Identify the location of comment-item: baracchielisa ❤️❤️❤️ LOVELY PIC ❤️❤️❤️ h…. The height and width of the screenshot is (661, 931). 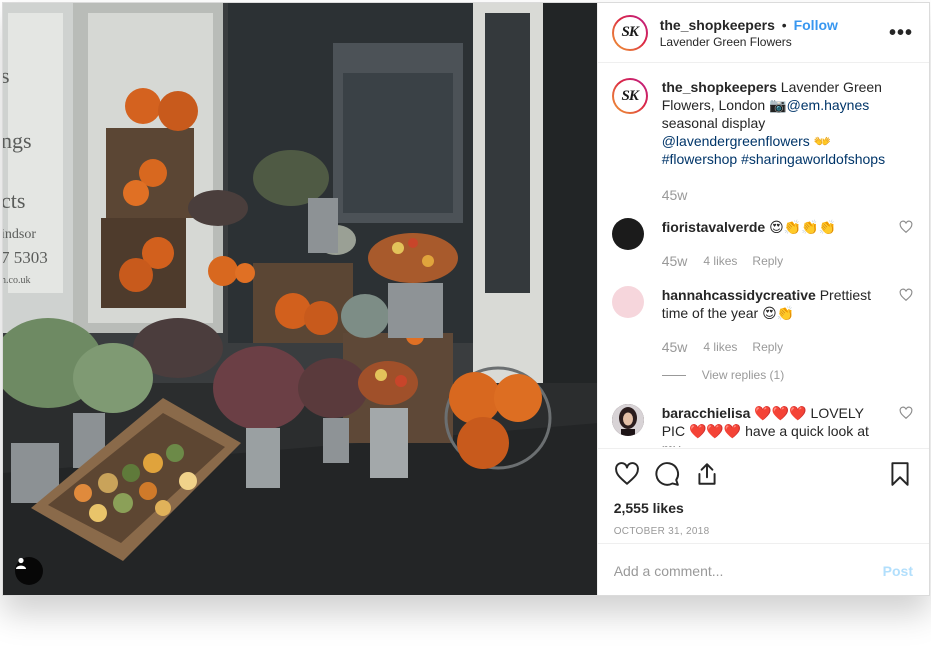
(762, 425).